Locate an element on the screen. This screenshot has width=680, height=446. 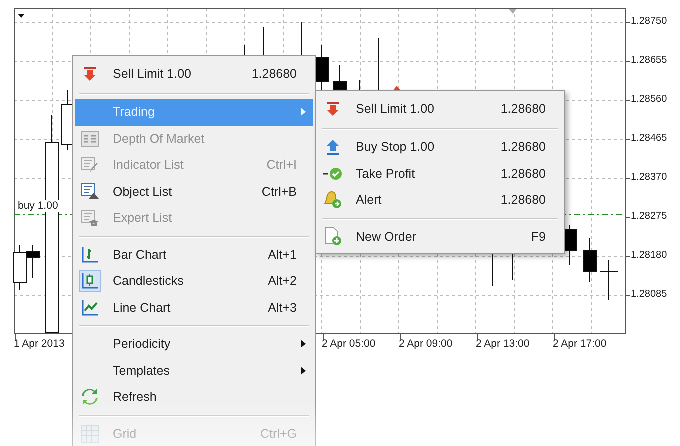
time-label: 2 Apr 13:00 is located at coordinates (503, 344).